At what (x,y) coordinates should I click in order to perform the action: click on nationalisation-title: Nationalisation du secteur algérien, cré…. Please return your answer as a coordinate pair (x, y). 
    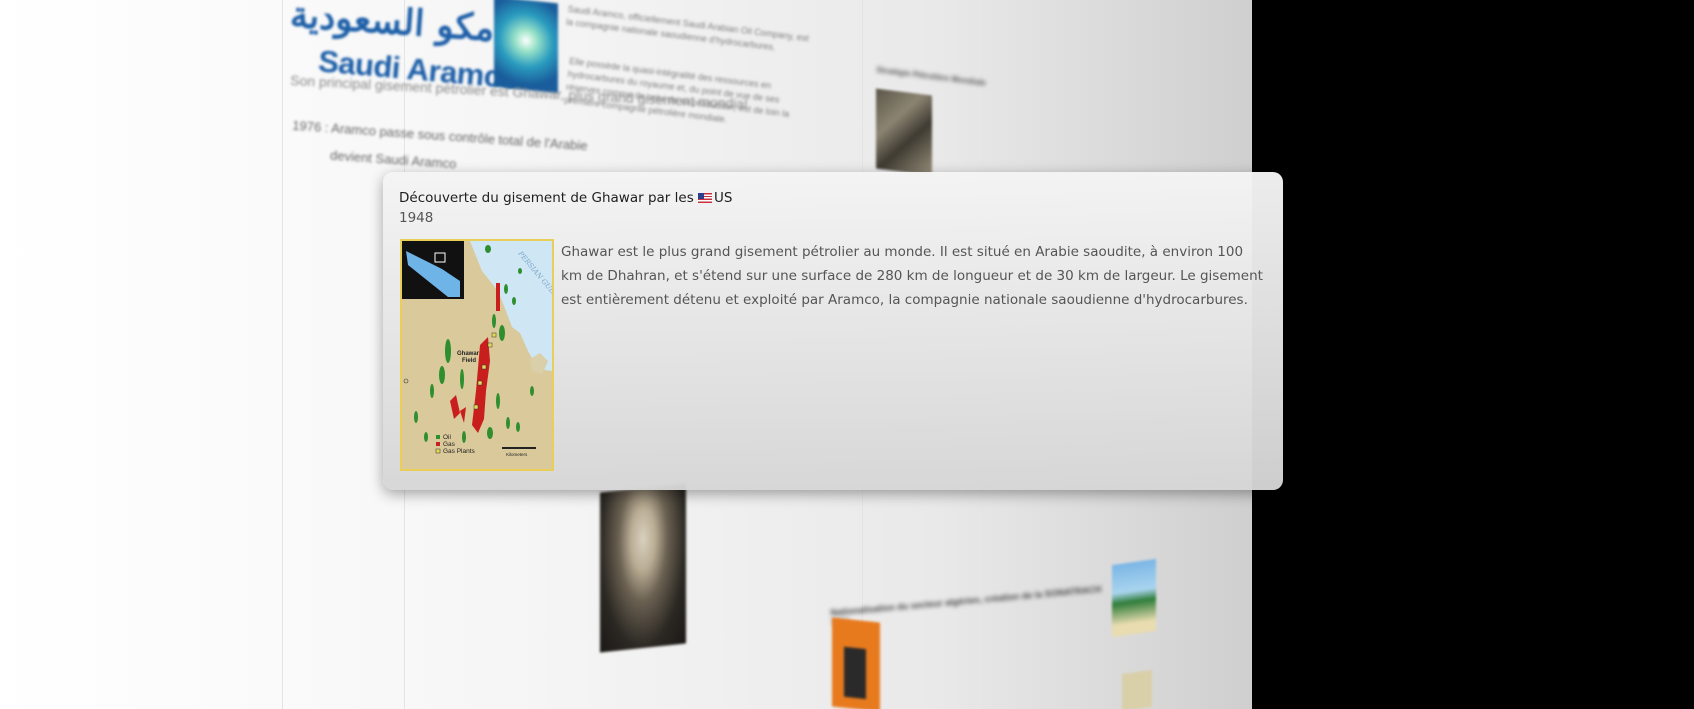
    Looking at the image, I should click on (966, 601).